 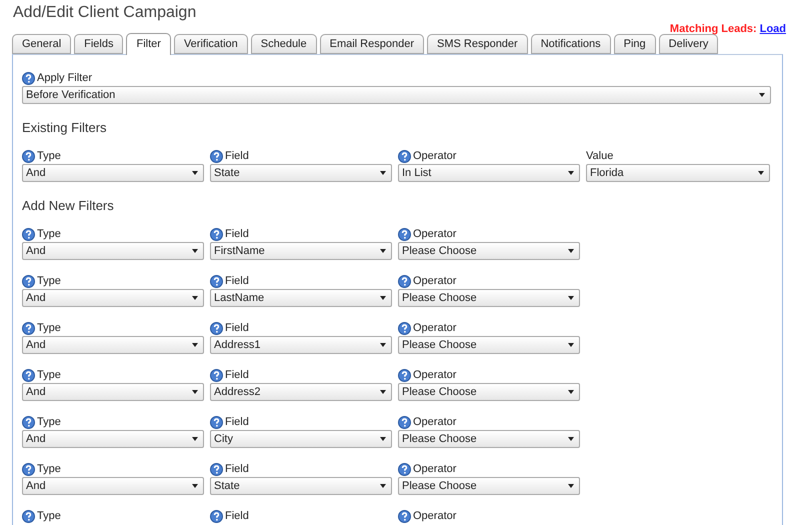 I want to click on tab: Delivery, so click(x=688, y=44).